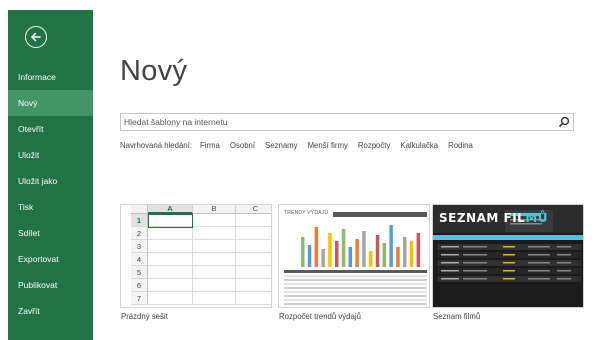 The width and height of the screenshot is (596, 340). What do you see at coordinates (457, 316) in the screenshot?
I see `template-name: Seznam filmů` at bounding box center [457, 316].